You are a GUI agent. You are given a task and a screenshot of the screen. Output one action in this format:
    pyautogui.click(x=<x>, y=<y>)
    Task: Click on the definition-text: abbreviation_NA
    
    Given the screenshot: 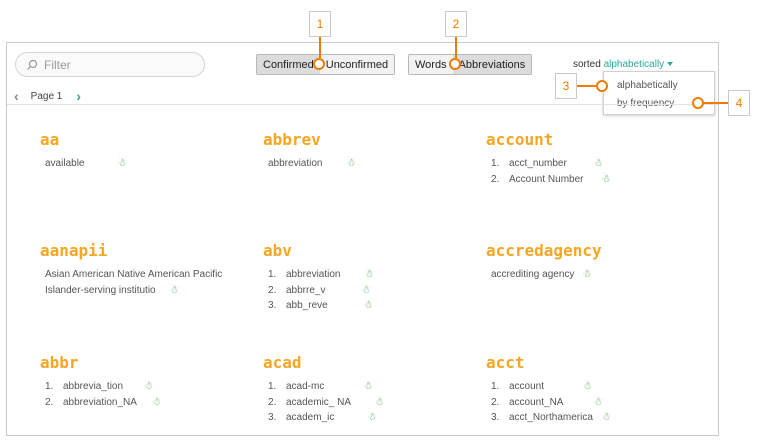 What is the action you would take?
    pyautogui.click(x=100, y=402)
    